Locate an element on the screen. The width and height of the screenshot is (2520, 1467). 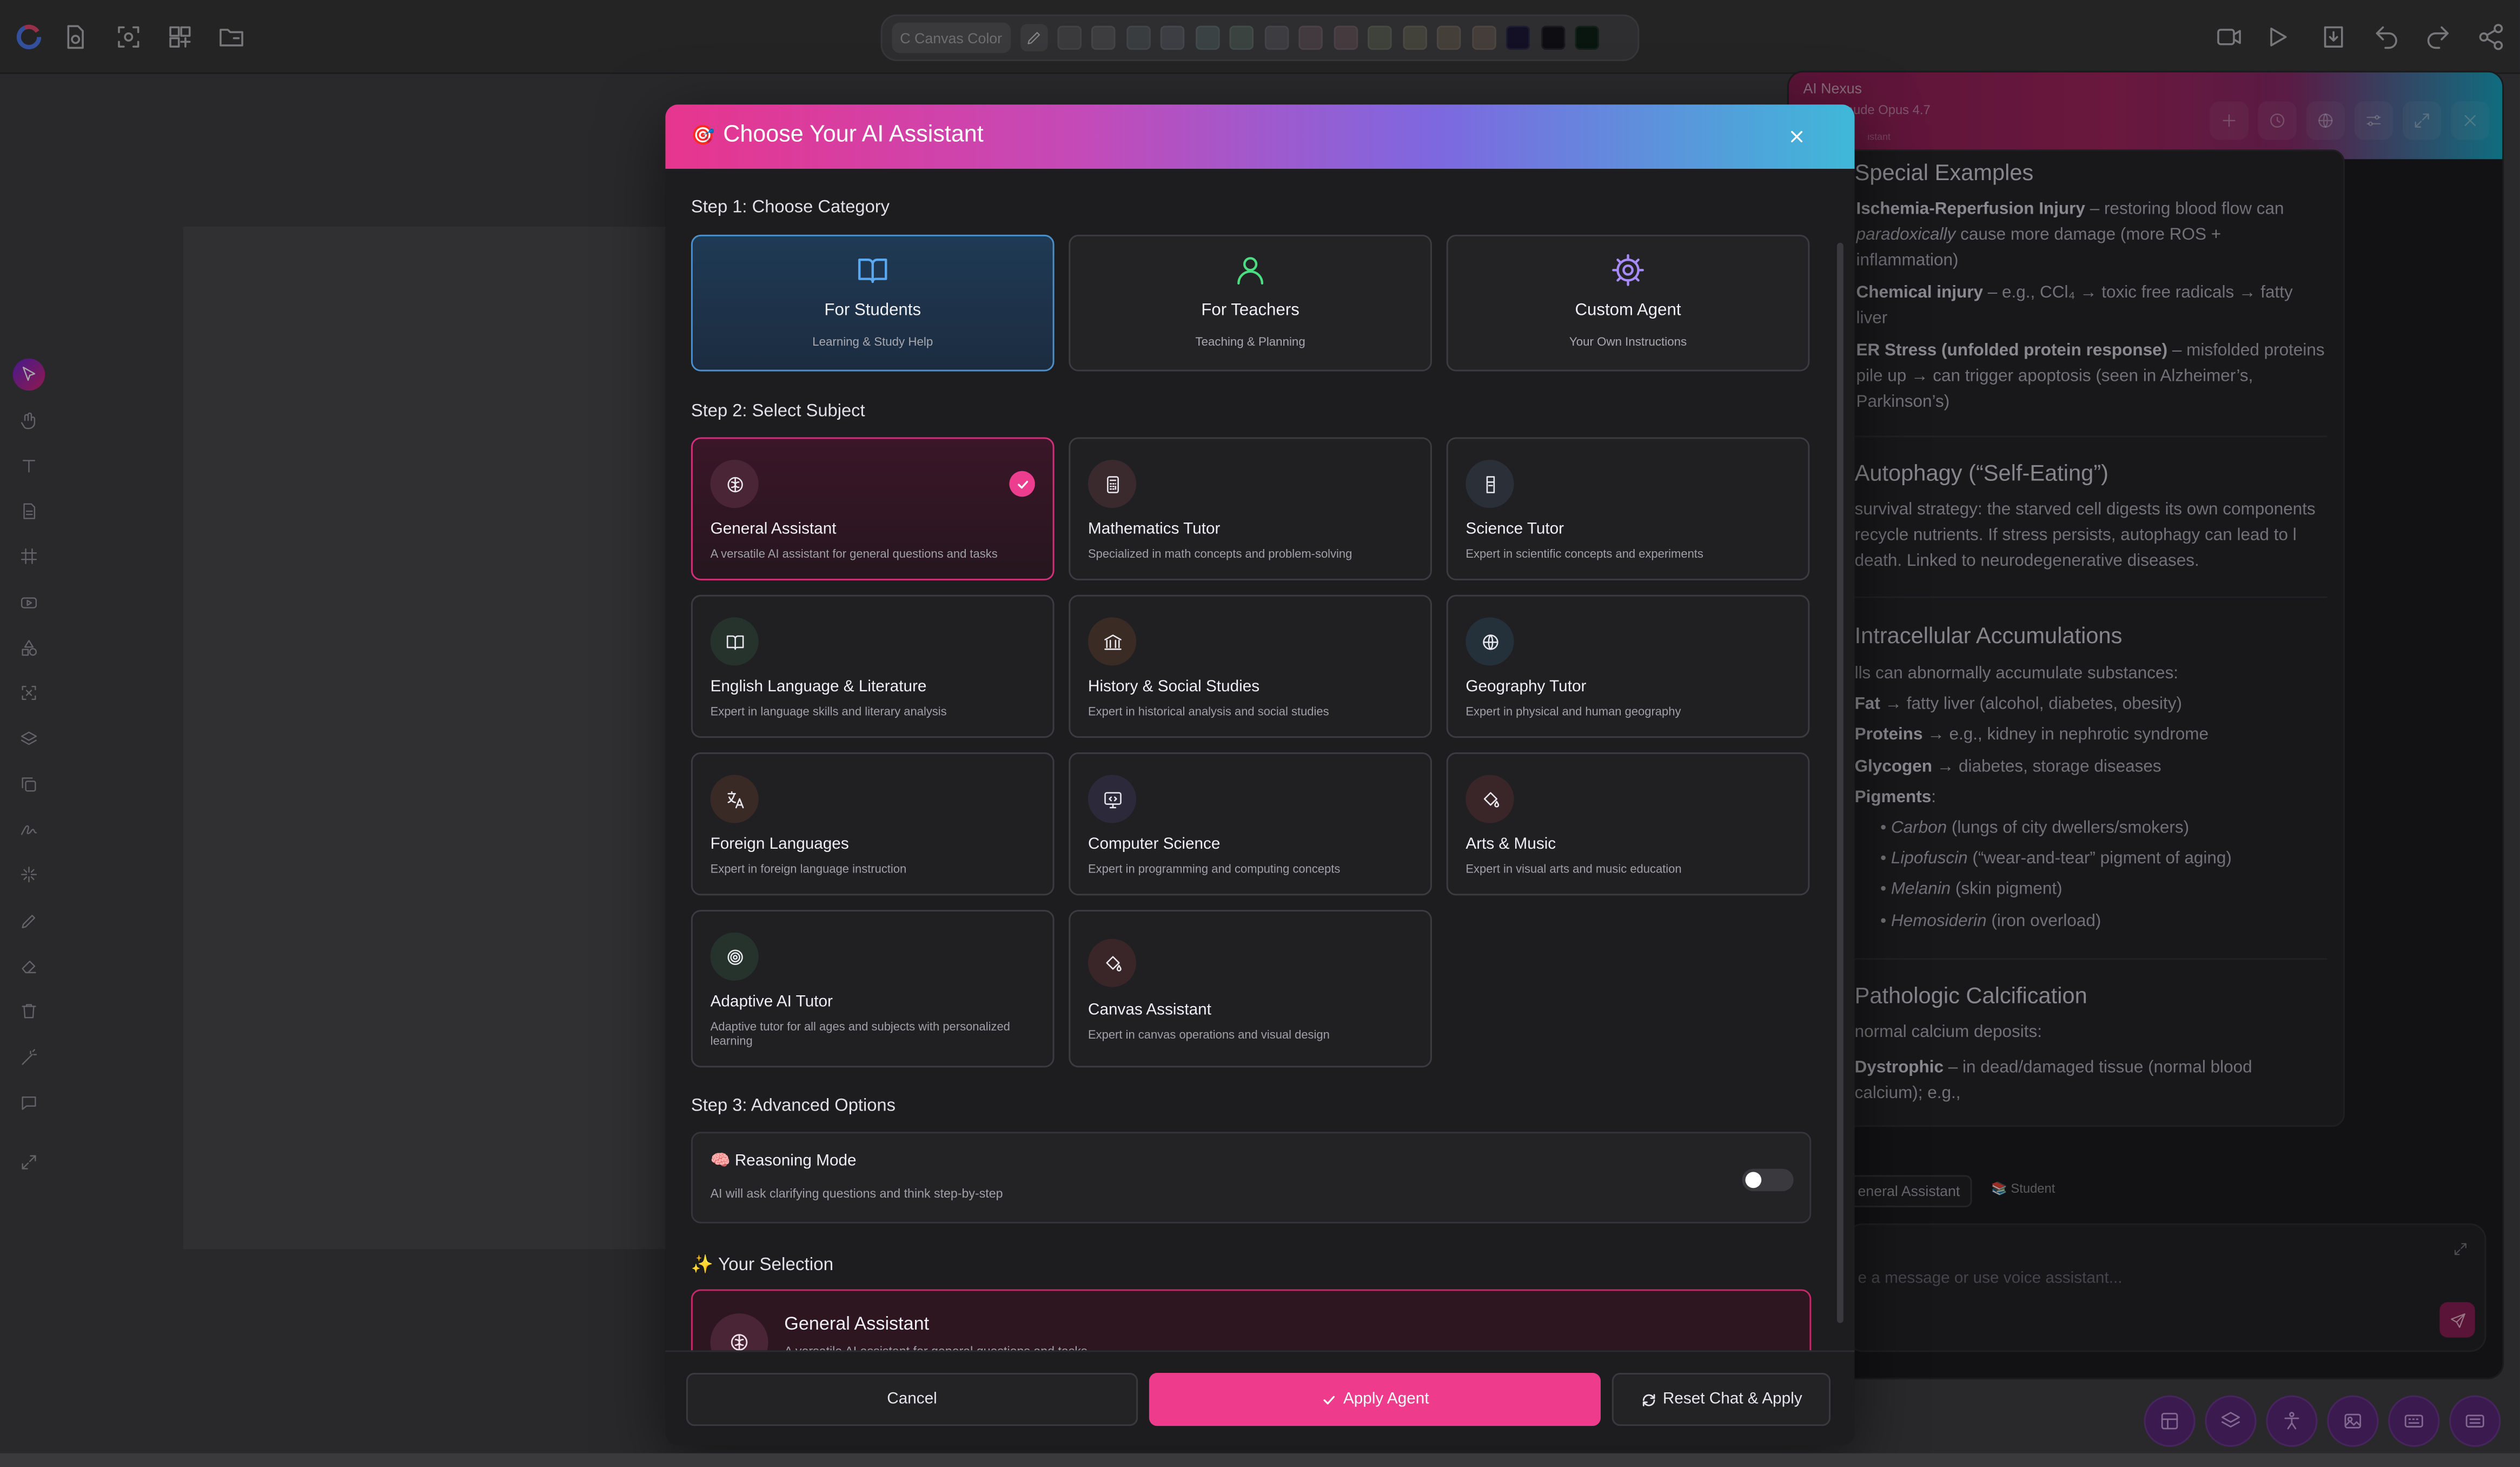
modal-header: 🎯 Choose Your AI Assistant is located at coordinates (1260, 136).